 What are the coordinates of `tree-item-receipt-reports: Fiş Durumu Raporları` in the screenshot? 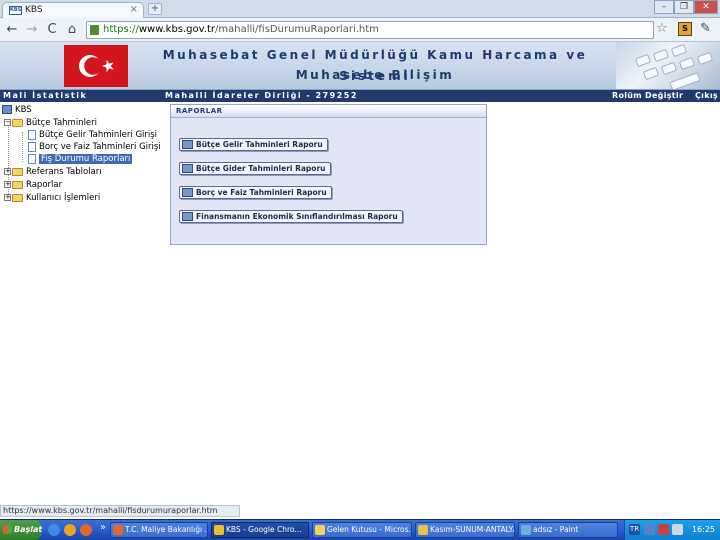 It's located at (80, 159).